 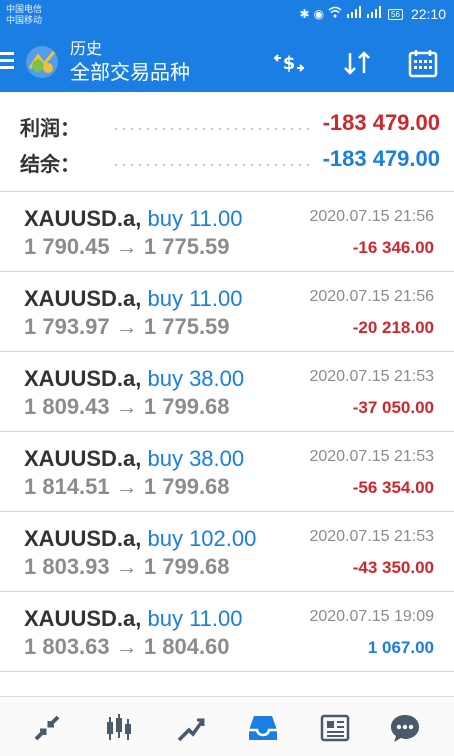 I want to click on trade-side-volume: buy 102.00, so click(x=202, y=538).